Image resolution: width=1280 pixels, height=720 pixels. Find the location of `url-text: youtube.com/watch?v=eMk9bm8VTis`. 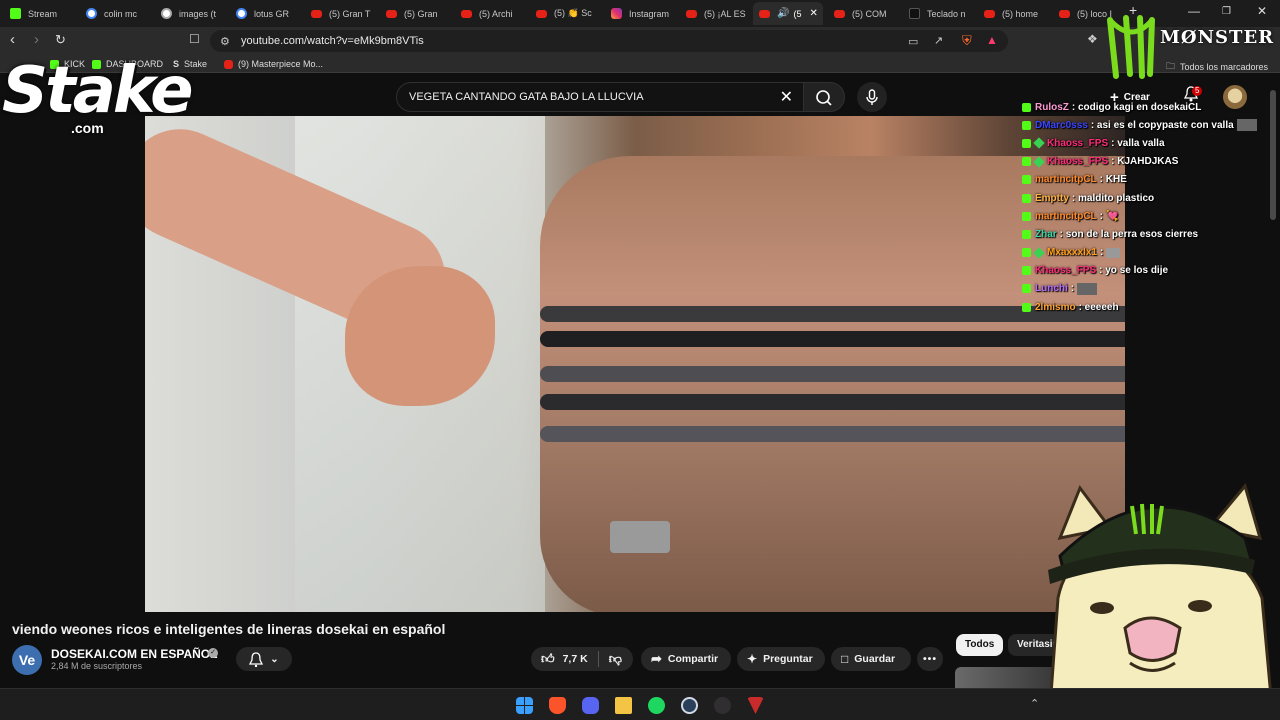

url-text: youtube.com/watch?v=eMk9bm8VTis is located at coordinates (332, 41).